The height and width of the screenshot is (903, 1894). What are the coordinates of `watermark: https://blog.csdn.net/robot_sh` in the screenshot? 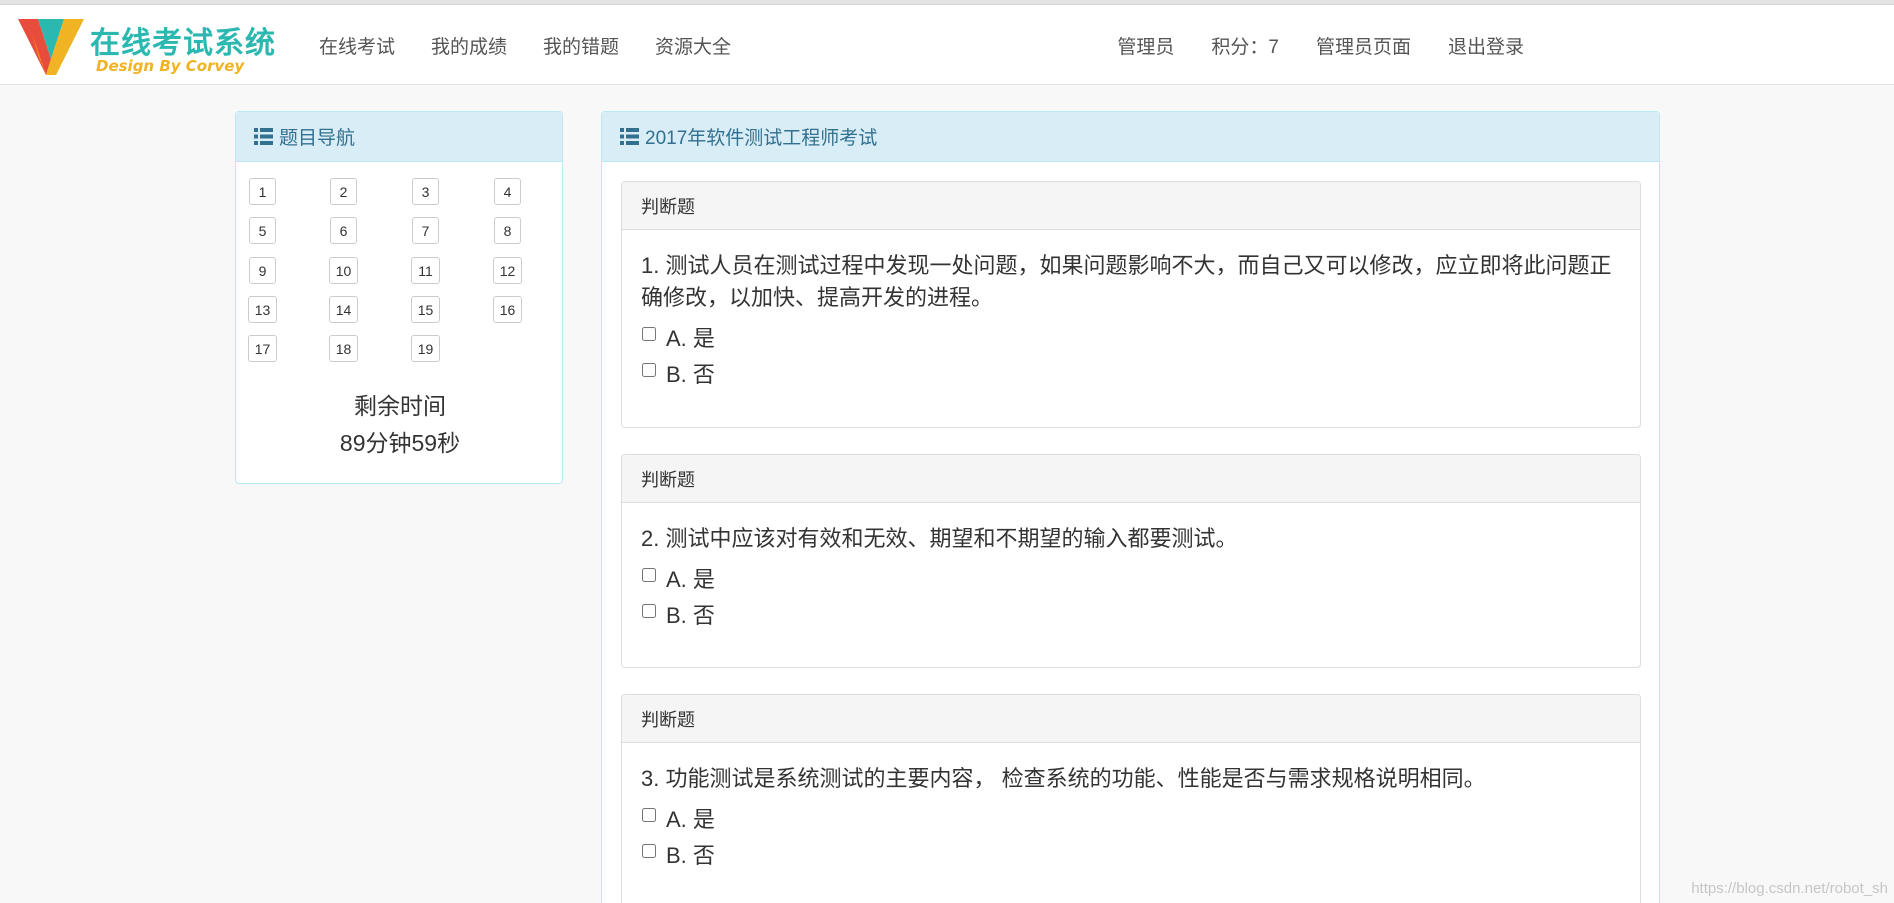 It's located at (1789, 888).